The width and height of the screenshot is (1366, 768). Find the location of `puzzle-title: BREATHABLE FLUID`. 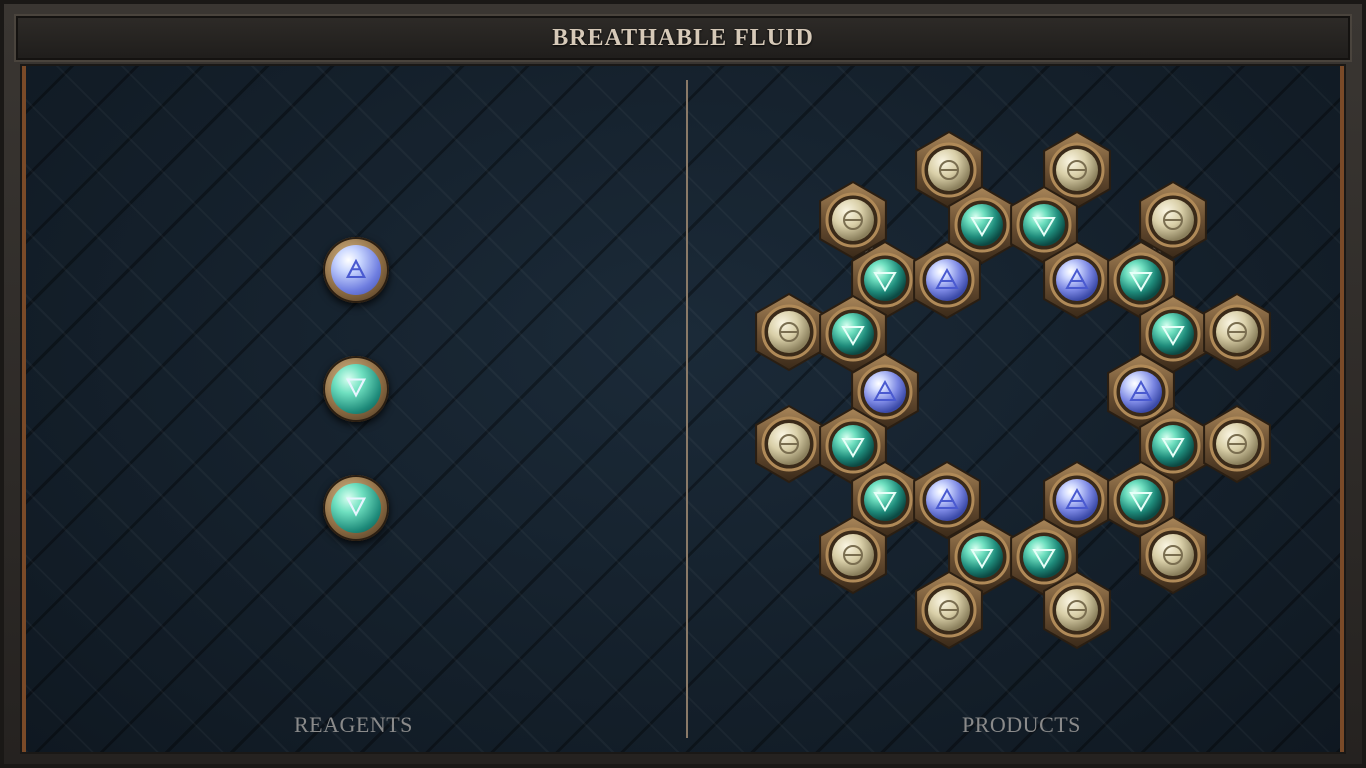

puzzle-title: BREATHABLE FLUID is located at coordinates (683, 37).